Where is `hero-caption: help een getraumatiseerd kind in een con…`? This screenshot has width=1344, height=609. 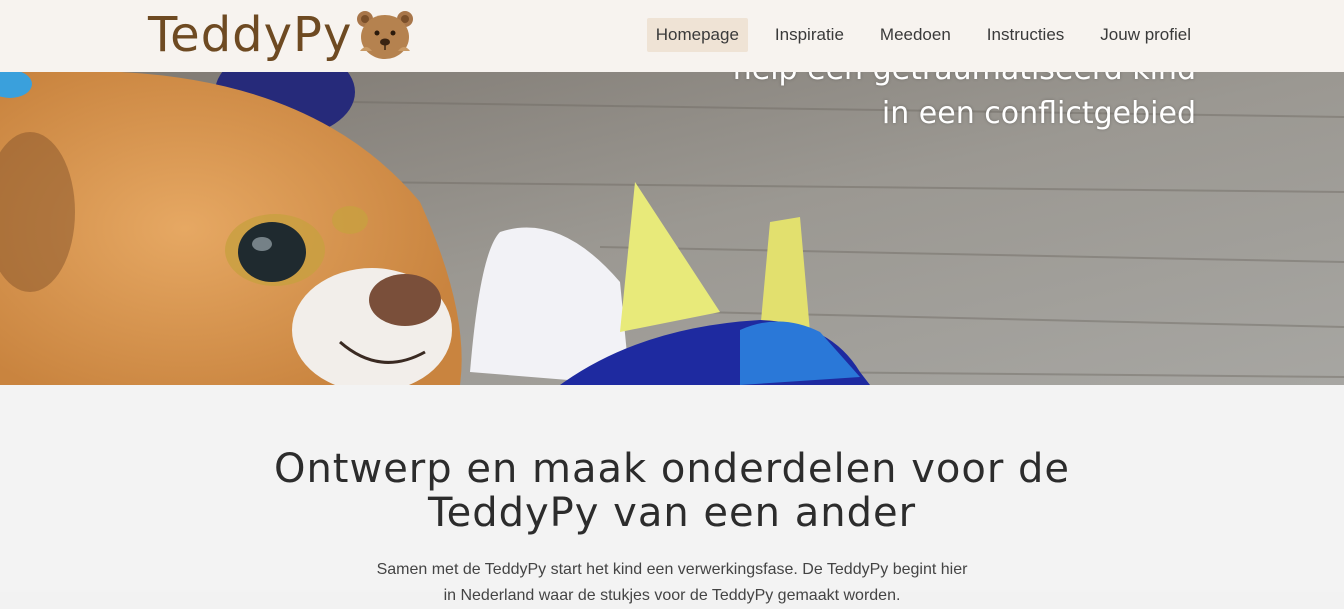 hero-caption: help een getraumatiseerd kind in een con… is located at coordinates (964, 104).